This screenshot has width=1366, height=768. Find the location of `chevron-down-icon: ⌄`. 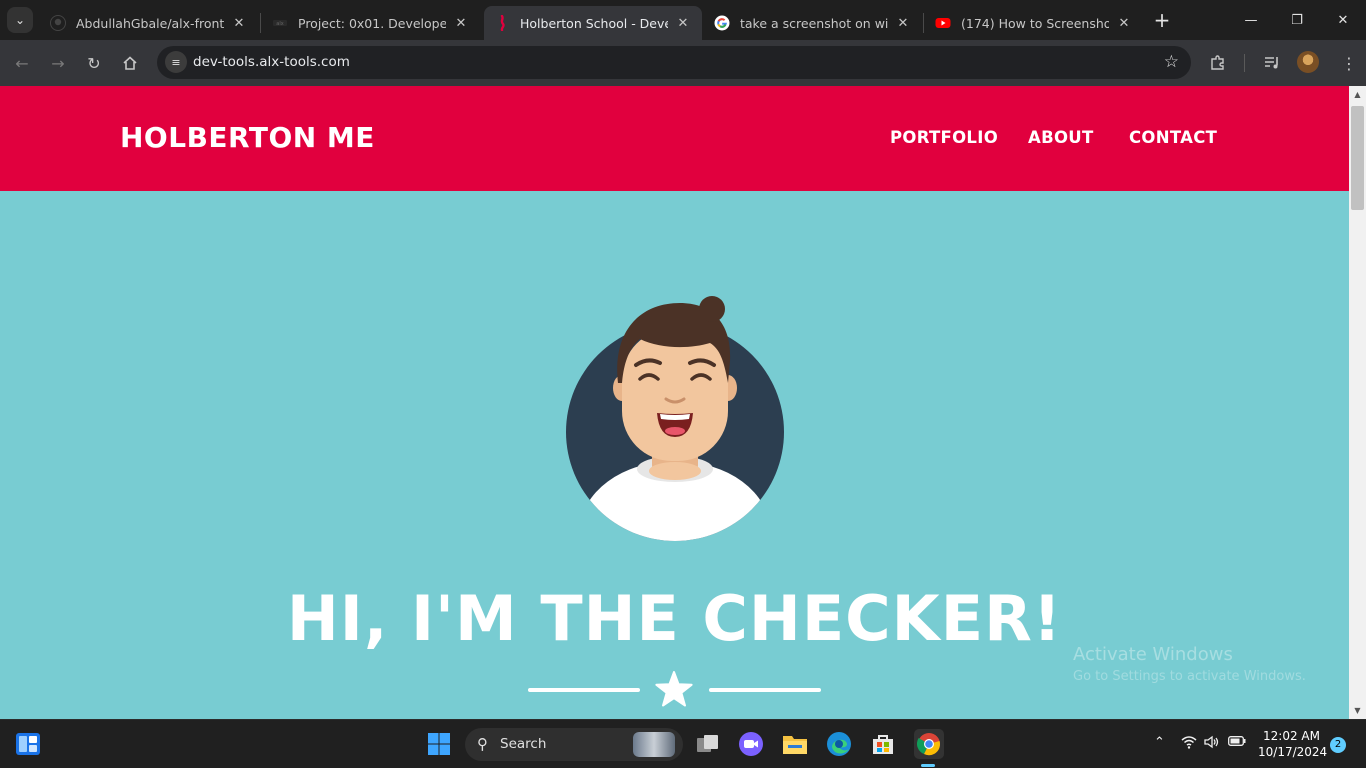

chevron-down-icon: ⌄ is located at coordinates (20, 20).